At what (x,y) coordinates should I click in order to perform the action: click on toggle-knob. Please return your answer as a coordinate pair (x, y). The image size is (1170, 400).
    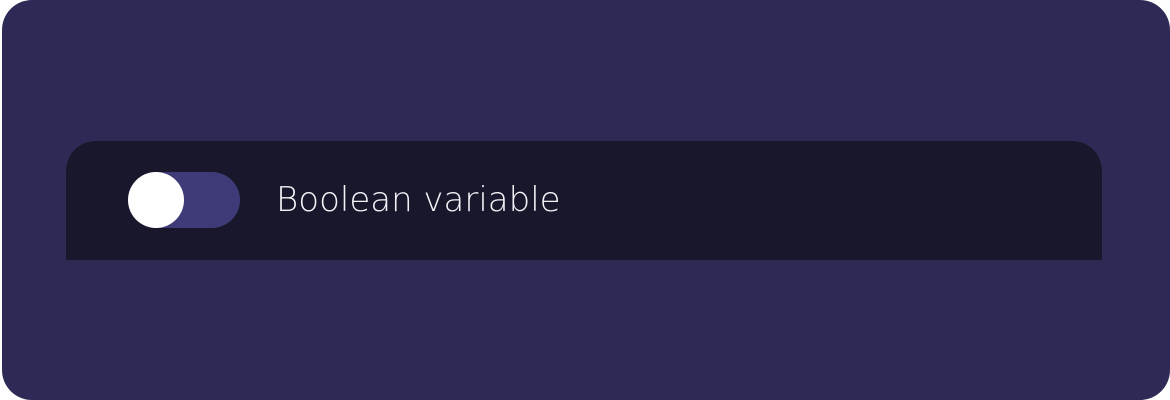
    Looking at the image, I should click on (156, 200).